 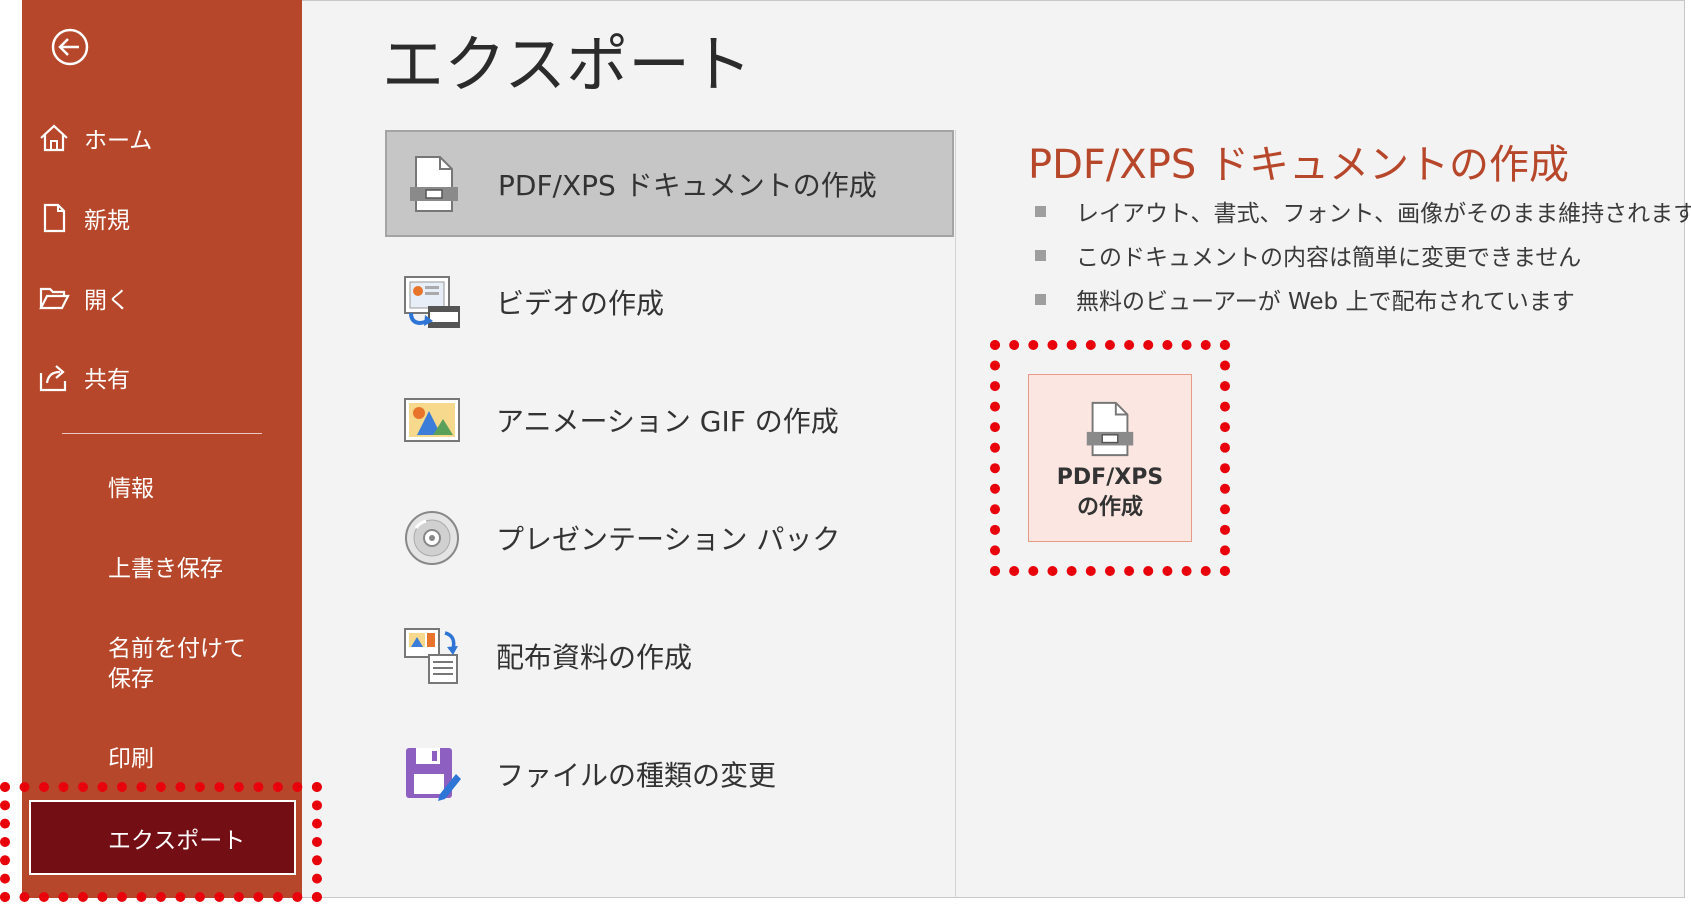 What do you see at coordinates (580, 303) in the screenshot?
I see `export-option-label: ビデオの作成` at bounding box center [580, 303].